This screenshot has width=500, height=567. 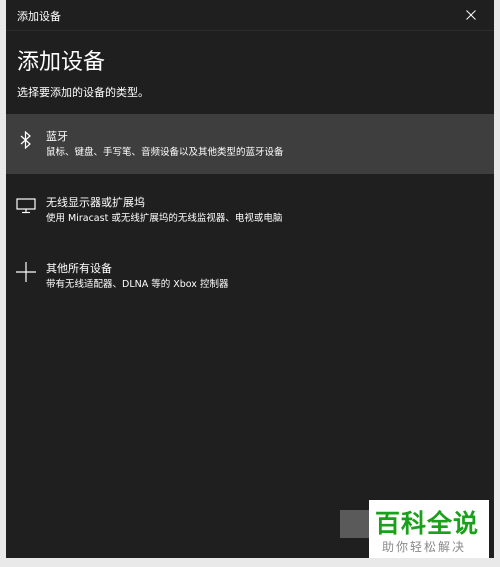 What do you see at coordinates (250, 276) in the screenshot?
I see `option-everything-else: 其他所有设备 带有无线适配器、DLNA 等的 Xbox 控制器` at bounding box center [250, 276].